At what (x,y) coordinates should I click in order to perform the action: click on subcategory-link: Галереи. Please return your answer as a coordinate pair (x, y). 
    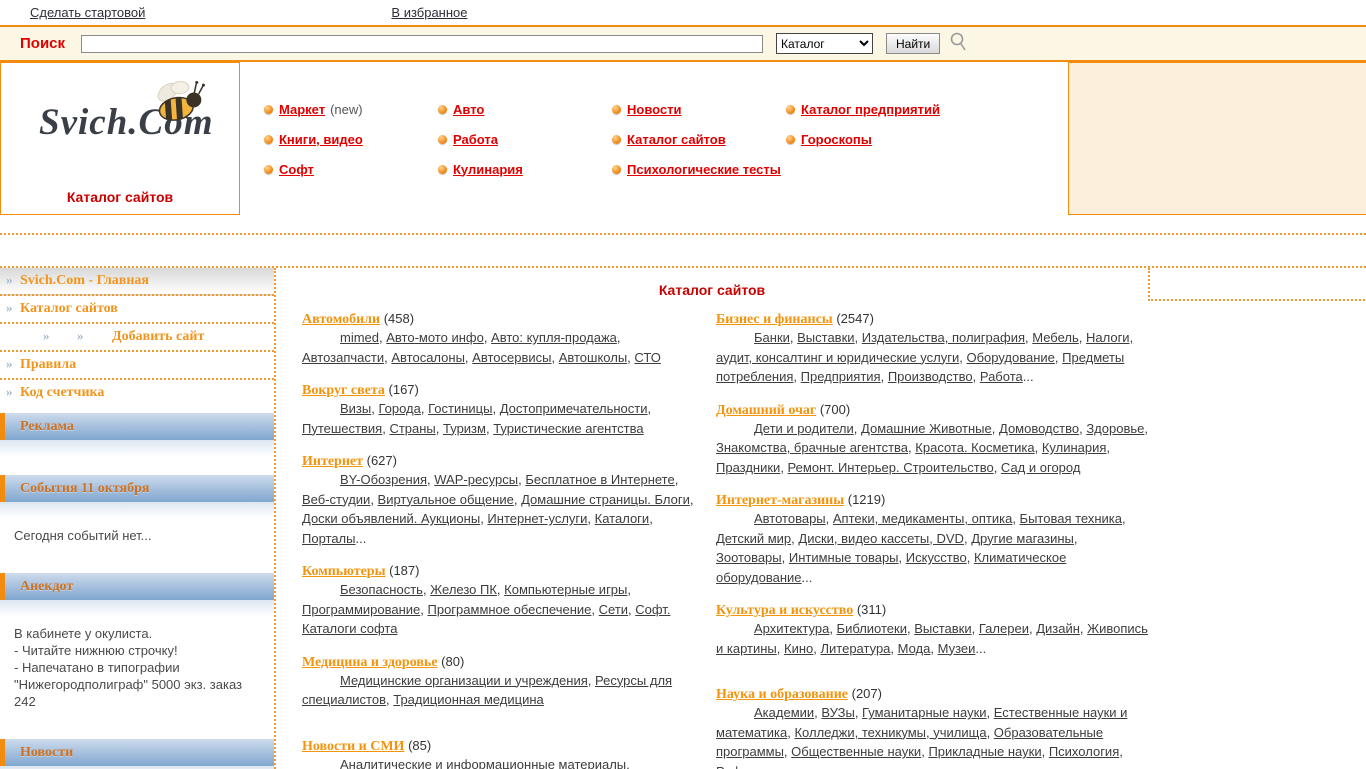
    Looking at the image, I should click on (1004, 628).